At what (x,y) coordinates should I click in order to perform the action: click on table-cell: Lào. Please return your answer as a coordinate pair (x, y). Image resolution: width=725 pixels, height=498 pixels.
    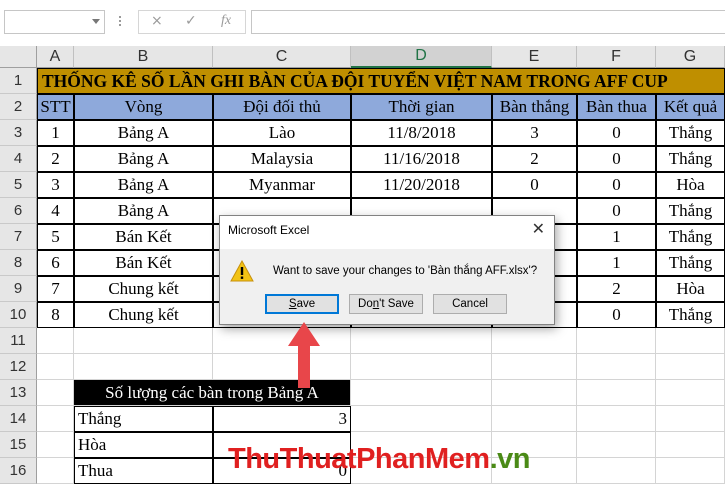
    Looking at the image, I should click on (282, 133).